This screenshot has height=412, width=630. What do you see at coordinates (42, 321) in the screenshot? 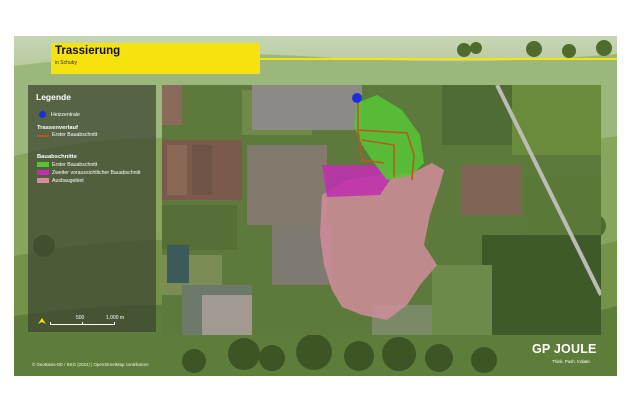
I see `north-arrow-icon` at bounding box center [42, 321].